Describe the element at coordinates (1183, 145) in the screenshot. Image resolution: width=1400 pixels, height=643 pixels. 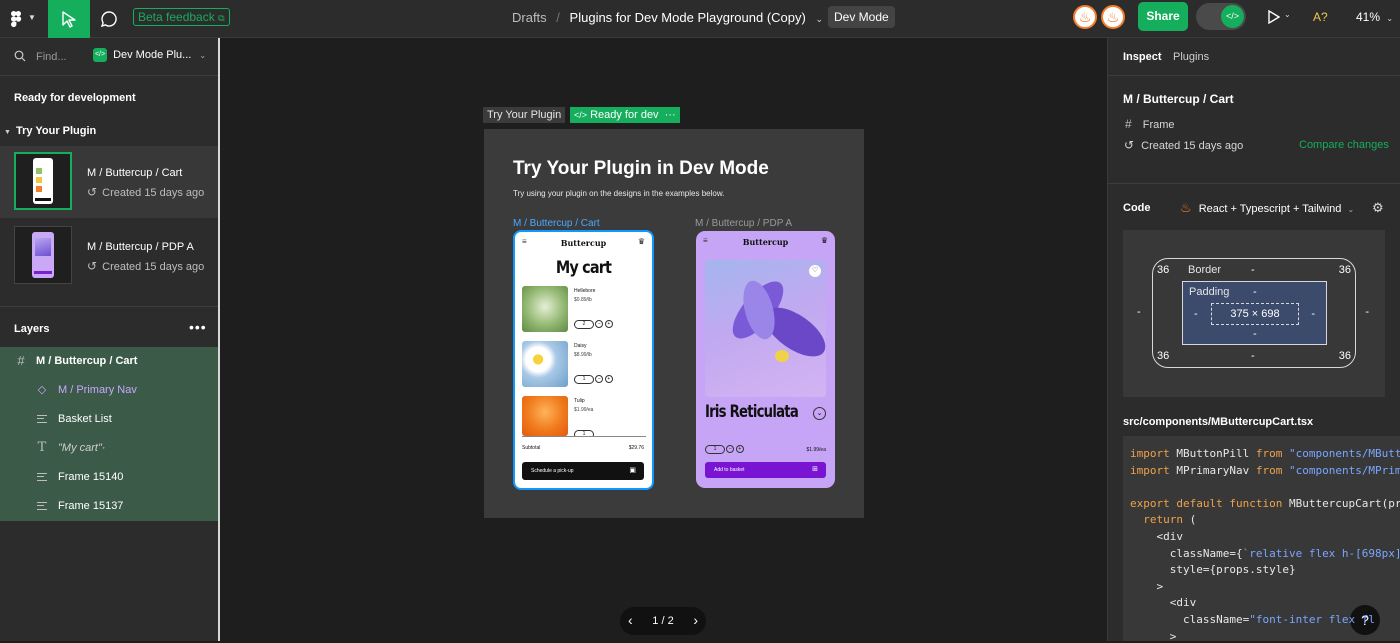
I see `created-meta: ↺ Created 15 days ago` at that location.